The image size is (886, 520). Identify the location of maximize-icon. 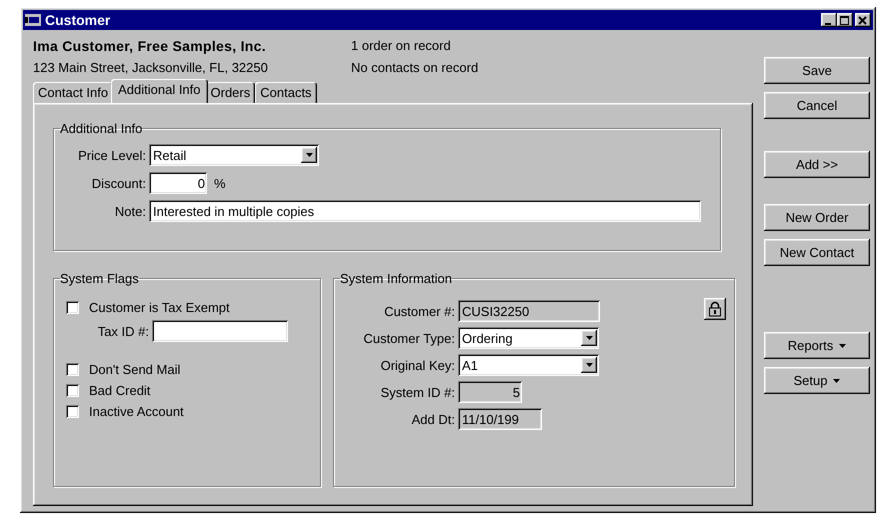
(845, 20).